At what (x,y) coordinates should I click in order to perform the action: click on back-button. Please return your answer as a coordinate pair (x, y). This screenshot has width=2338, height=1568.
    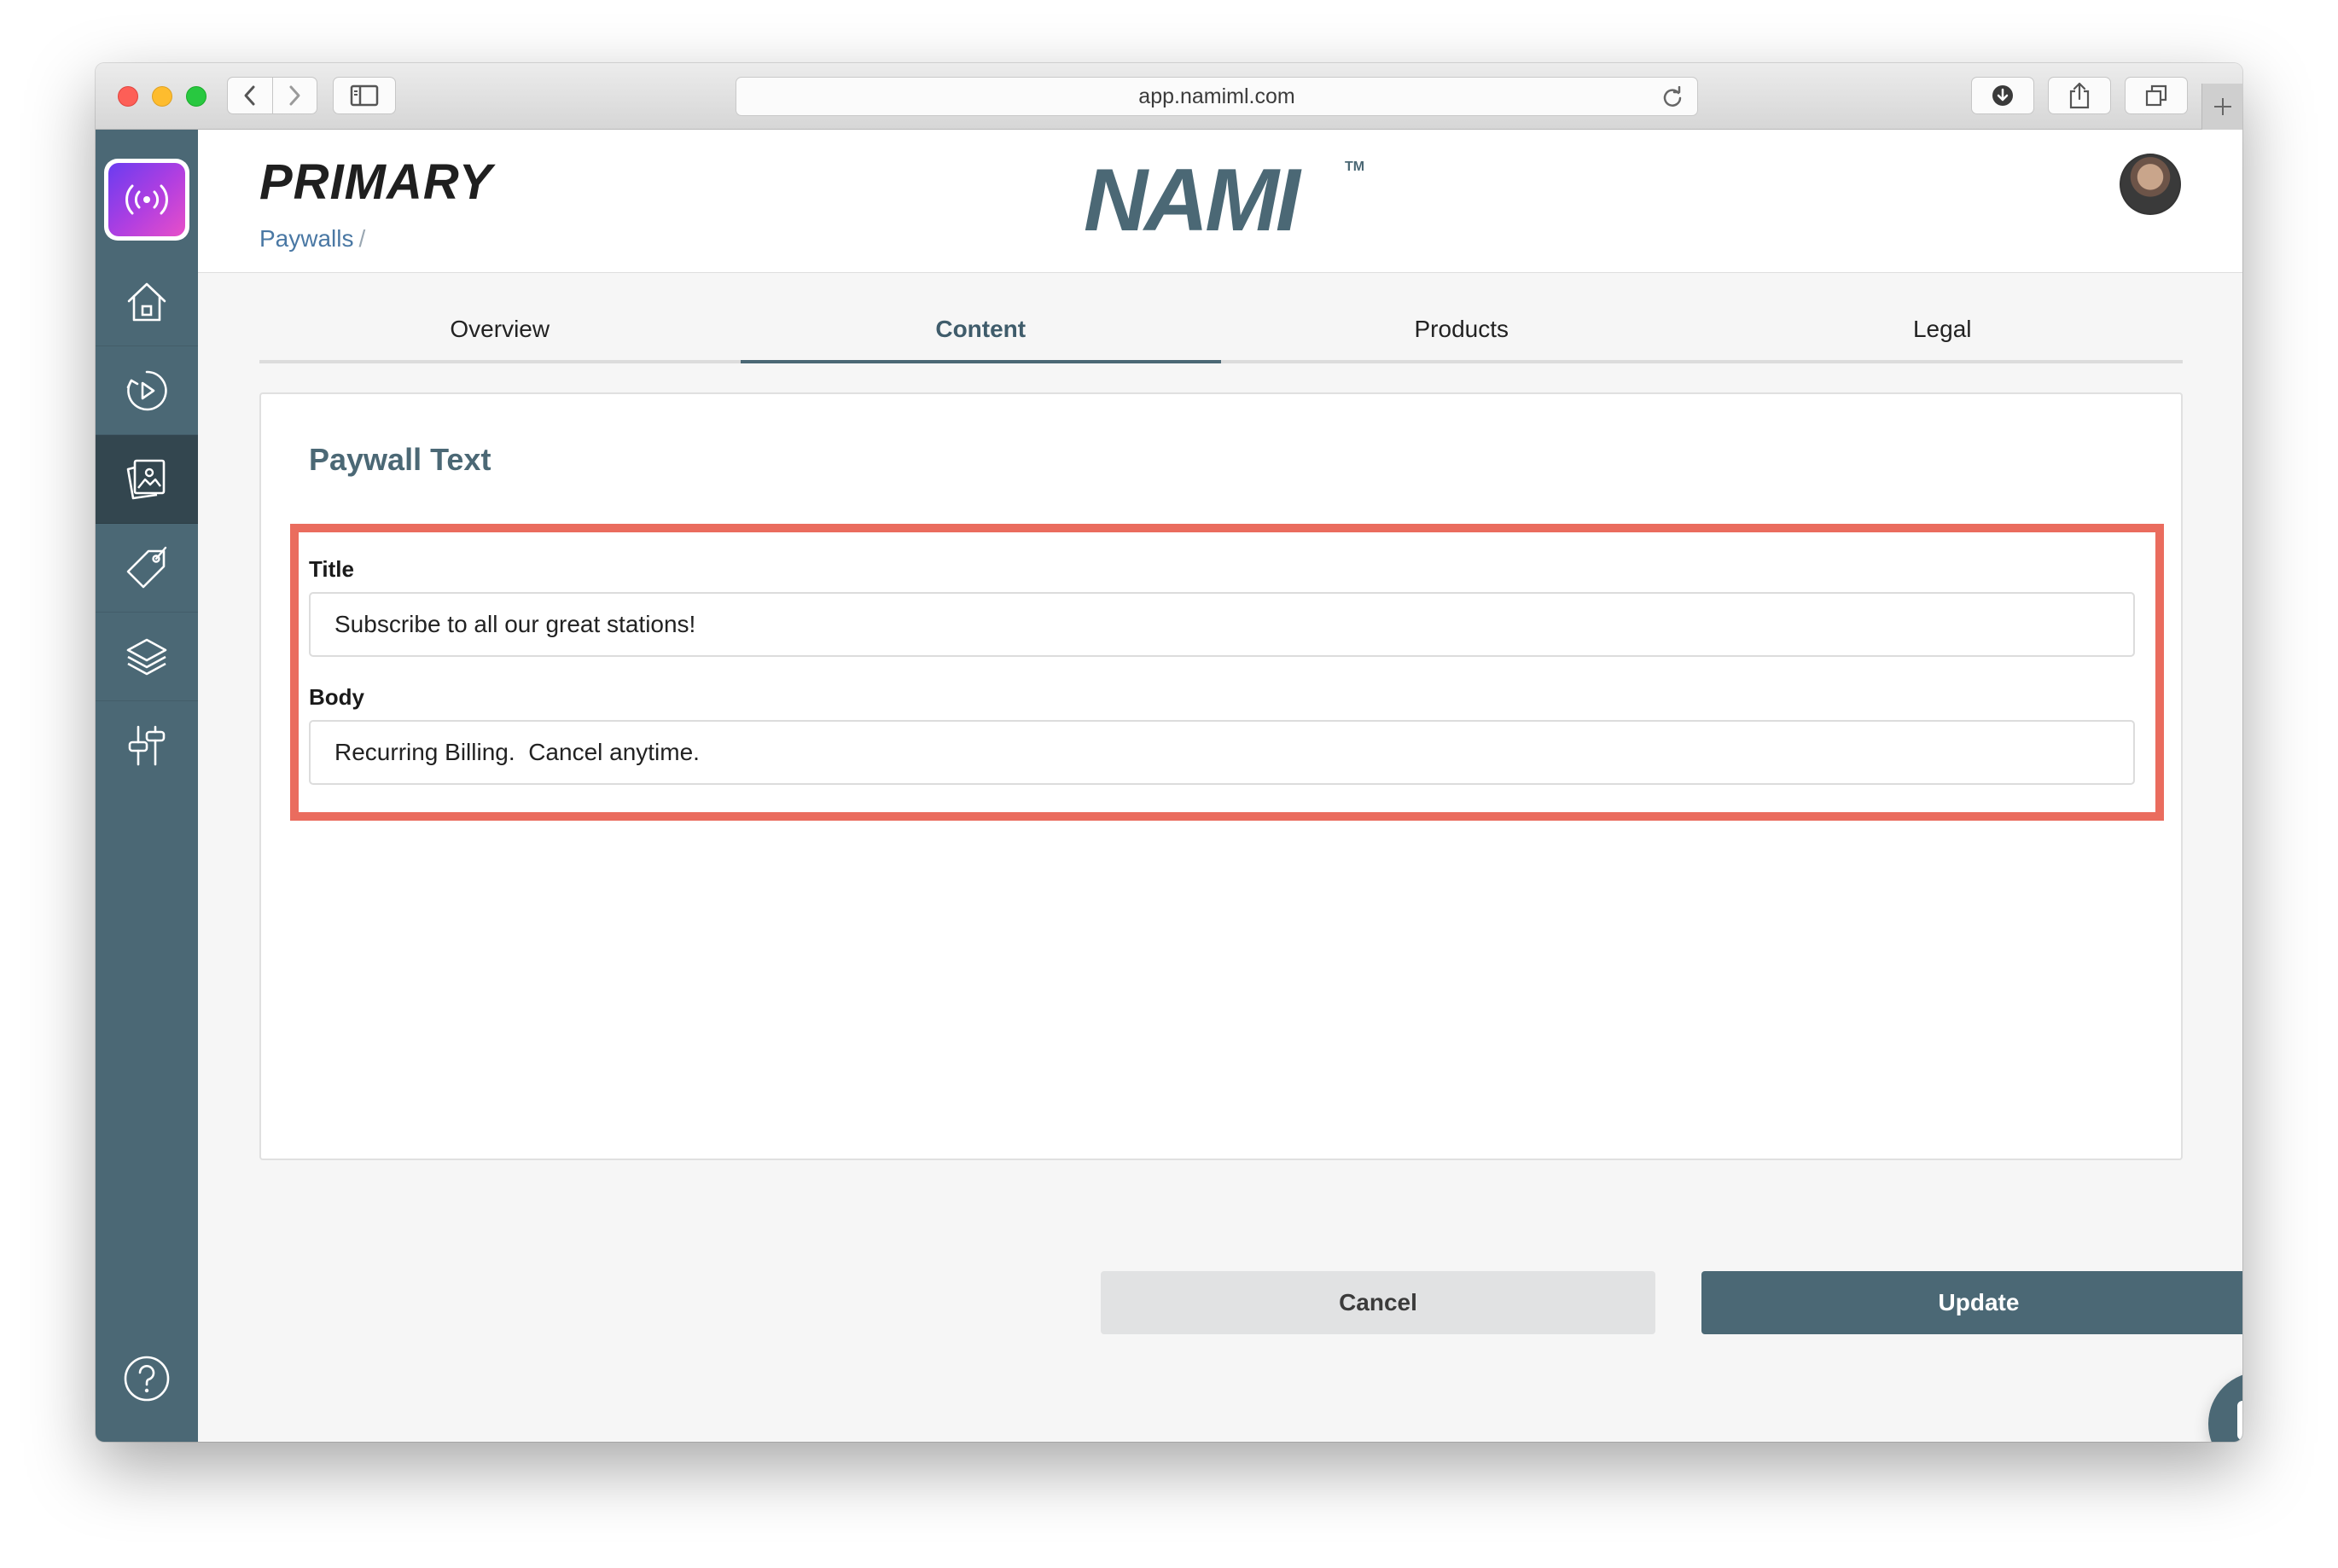
    Looking at the image, I should click on (250, 95).